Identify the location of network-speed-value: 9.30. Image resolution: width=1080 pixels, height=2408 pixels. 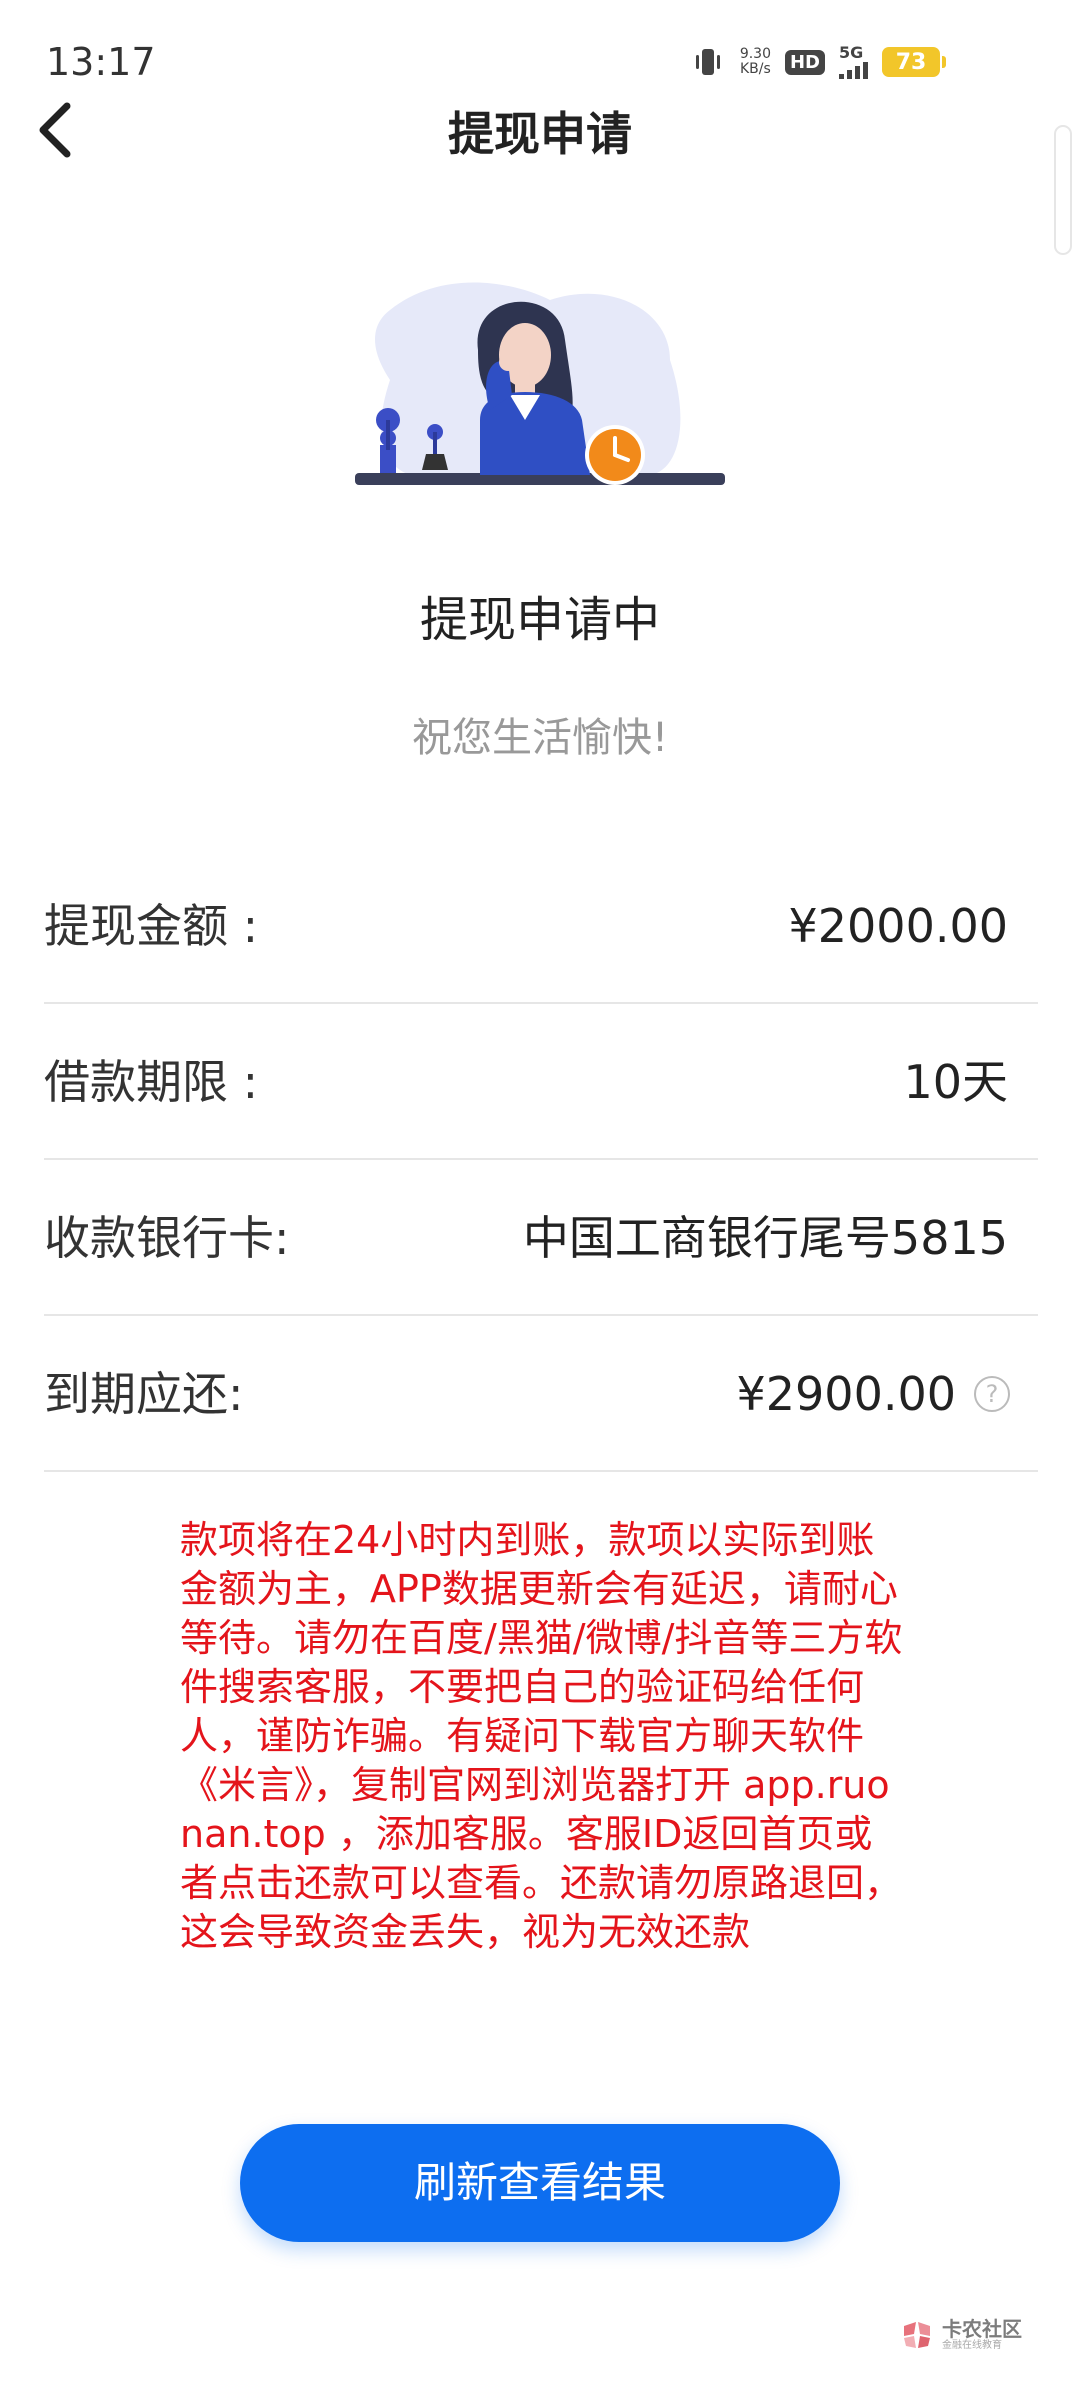
(755, 54).